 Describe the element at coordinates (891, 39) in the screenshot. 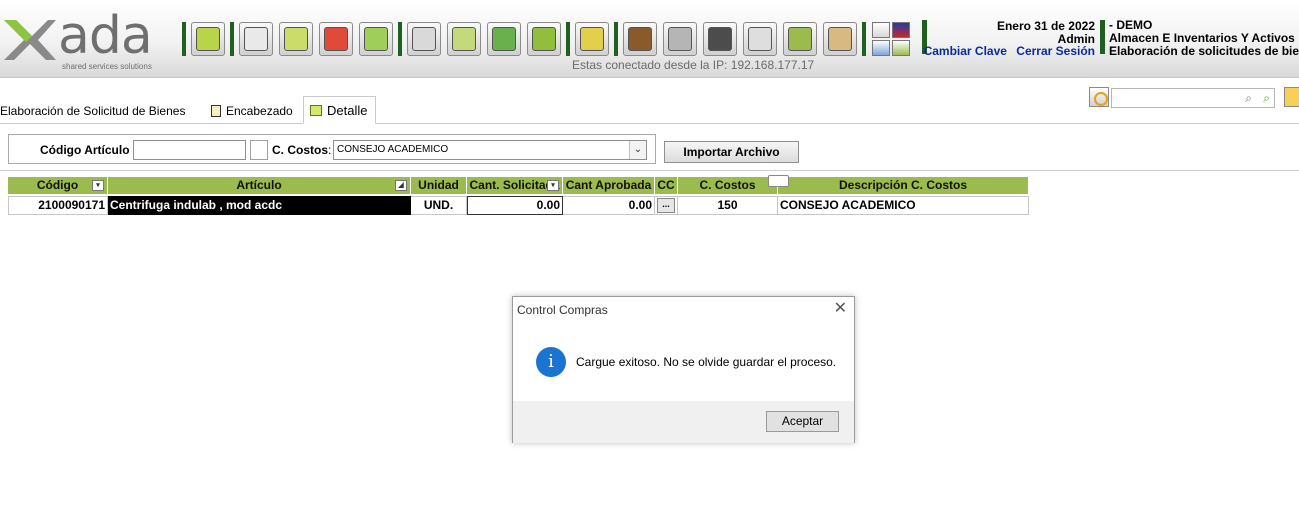

I see `small-toolbar` at that location.